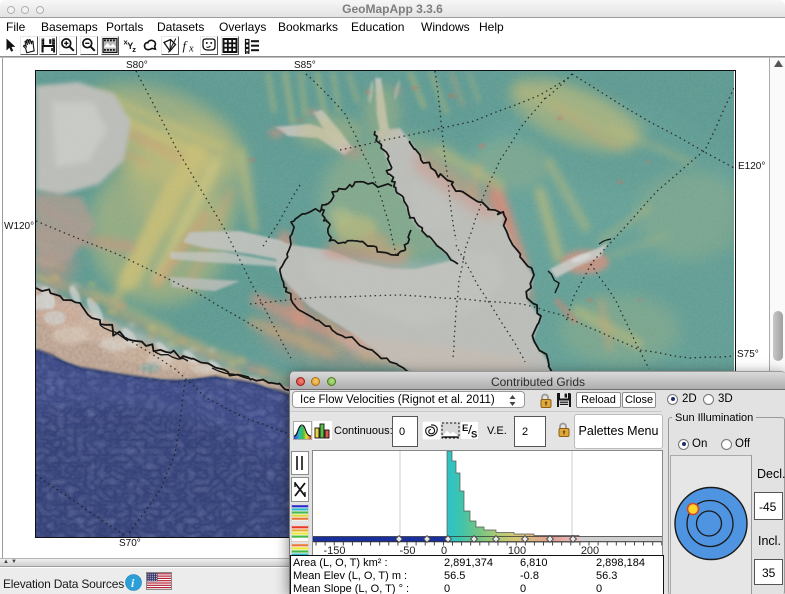 This screenshot has width=785, height=594. What do you see at coordinates (186, 45) in the screenshot?
I see `svg-text: f` at bounding box center [186, 45].